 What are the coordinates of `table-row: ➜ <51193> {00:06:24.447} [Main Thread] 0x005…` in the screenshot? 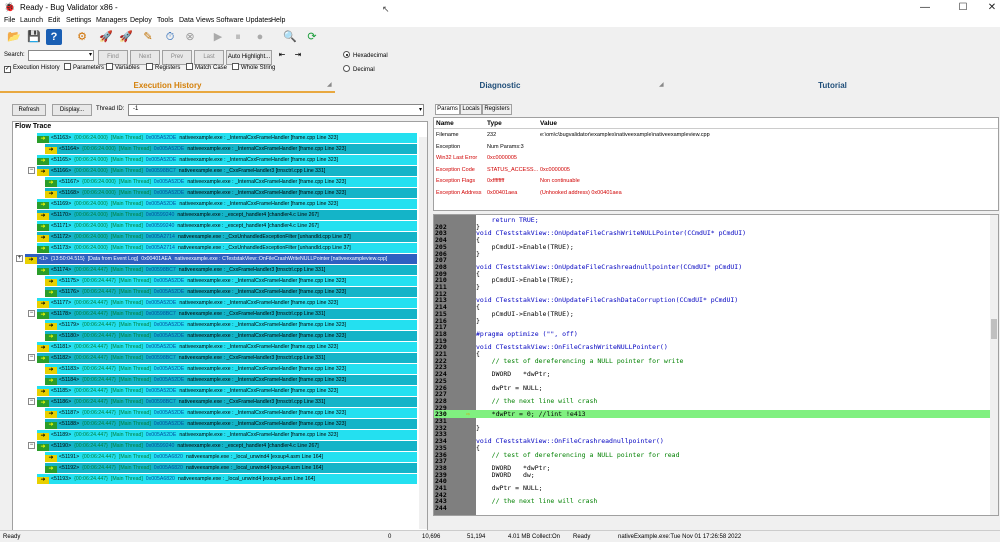 It's located at (227, 479).